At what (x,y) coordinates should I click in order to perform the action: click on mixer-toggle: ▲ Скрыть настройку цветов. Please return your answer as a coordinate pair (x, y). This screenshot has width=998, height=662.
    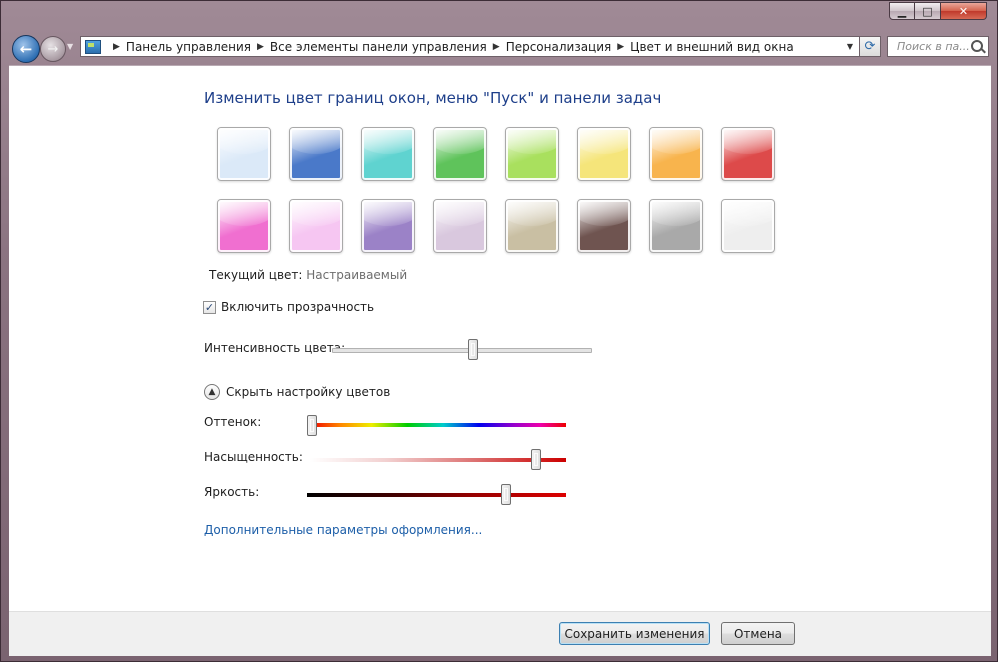
    Looking at the image, I should click on (297, 392).